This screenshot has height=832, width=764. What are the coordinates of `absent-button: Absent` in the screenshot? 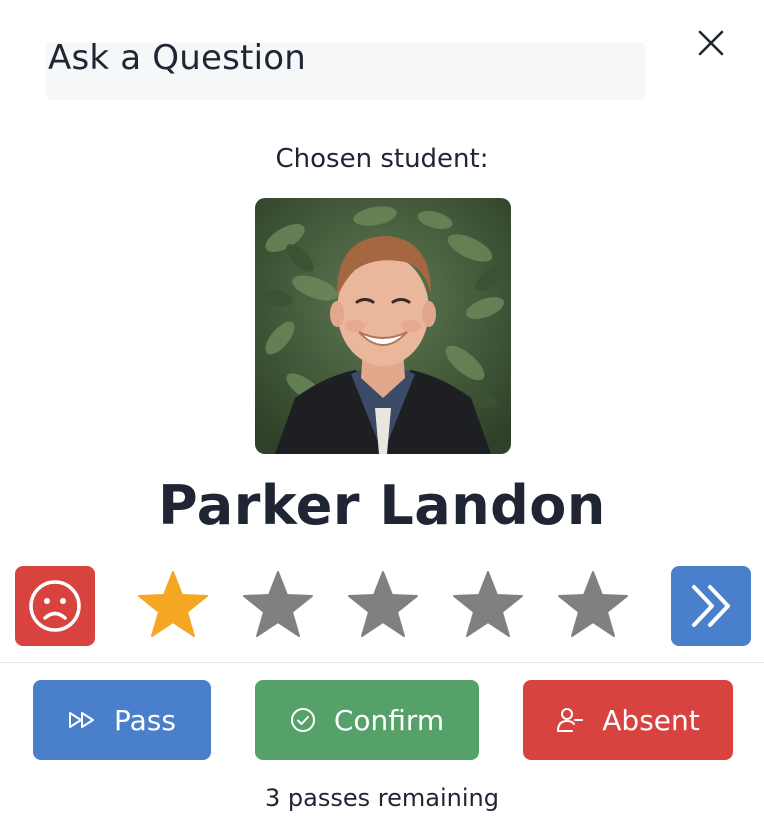 It's located at (628, 720).